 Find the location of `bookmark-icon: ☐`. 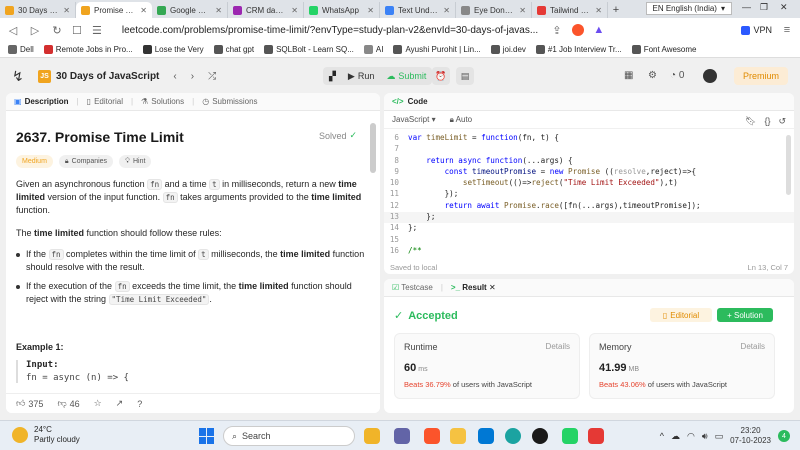

bookmark-icon: ☐ is located at coordinates (77, 30).